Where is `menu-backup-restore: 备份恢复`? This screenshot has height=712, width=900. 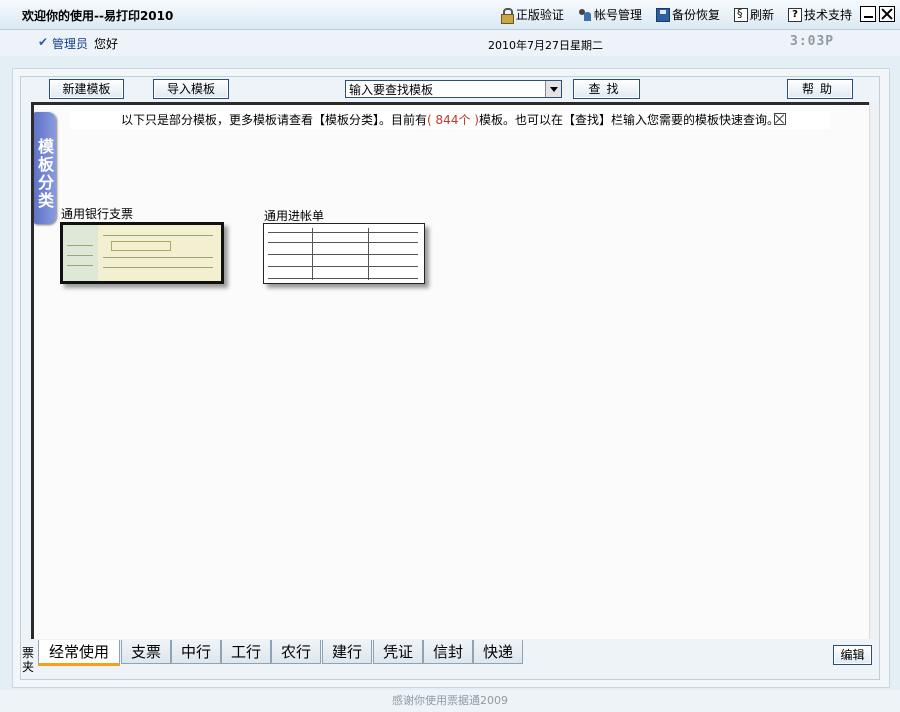
menu-backup-restore: 备份恢复 is located at coordinates (687, 14).